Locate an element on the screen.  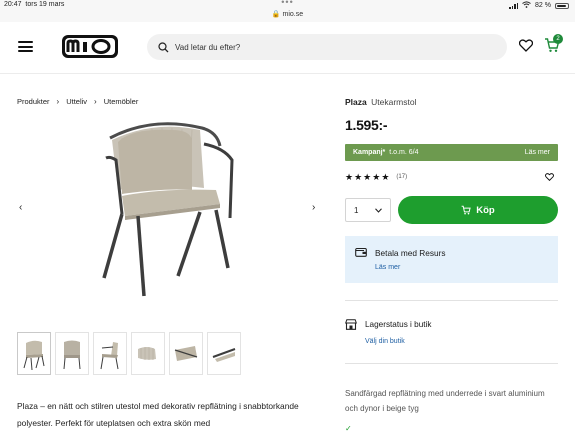
menu-icon is located at coordinates (25, 46).